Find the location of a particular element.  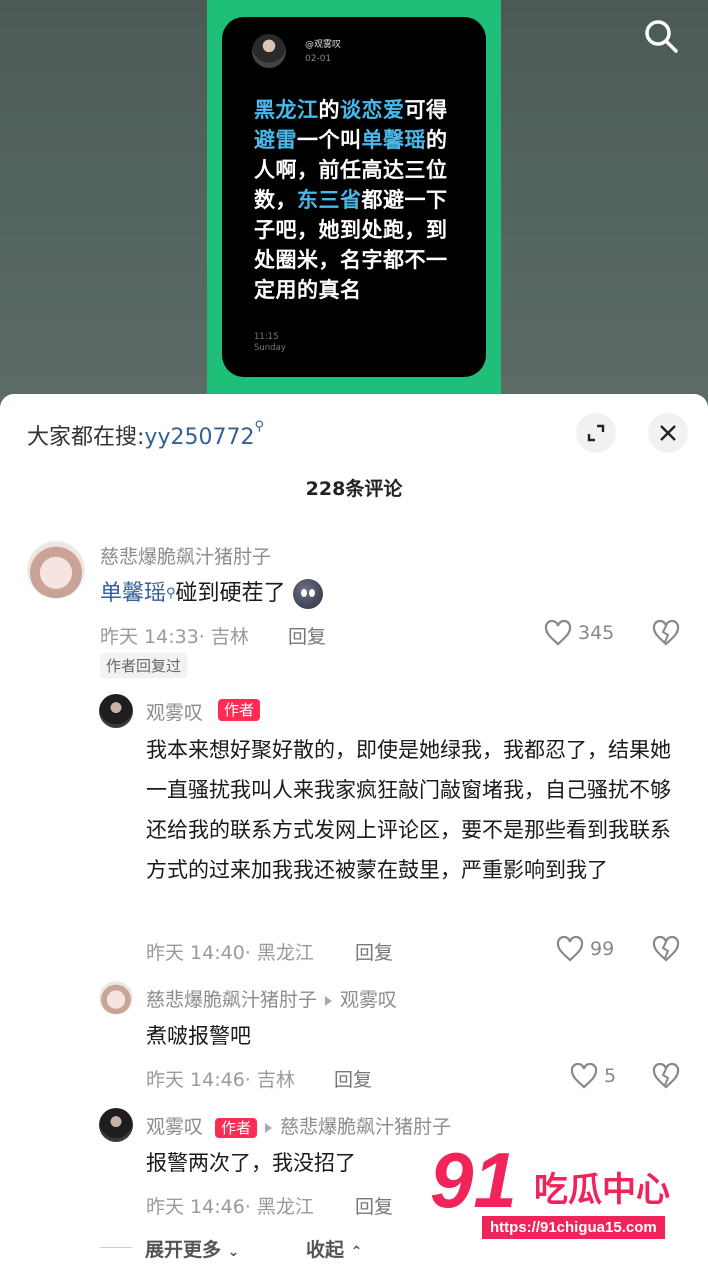

site-watermark: 91 吃瓜中心 https://91chigua15.com is located at coordinates (560, 1195).